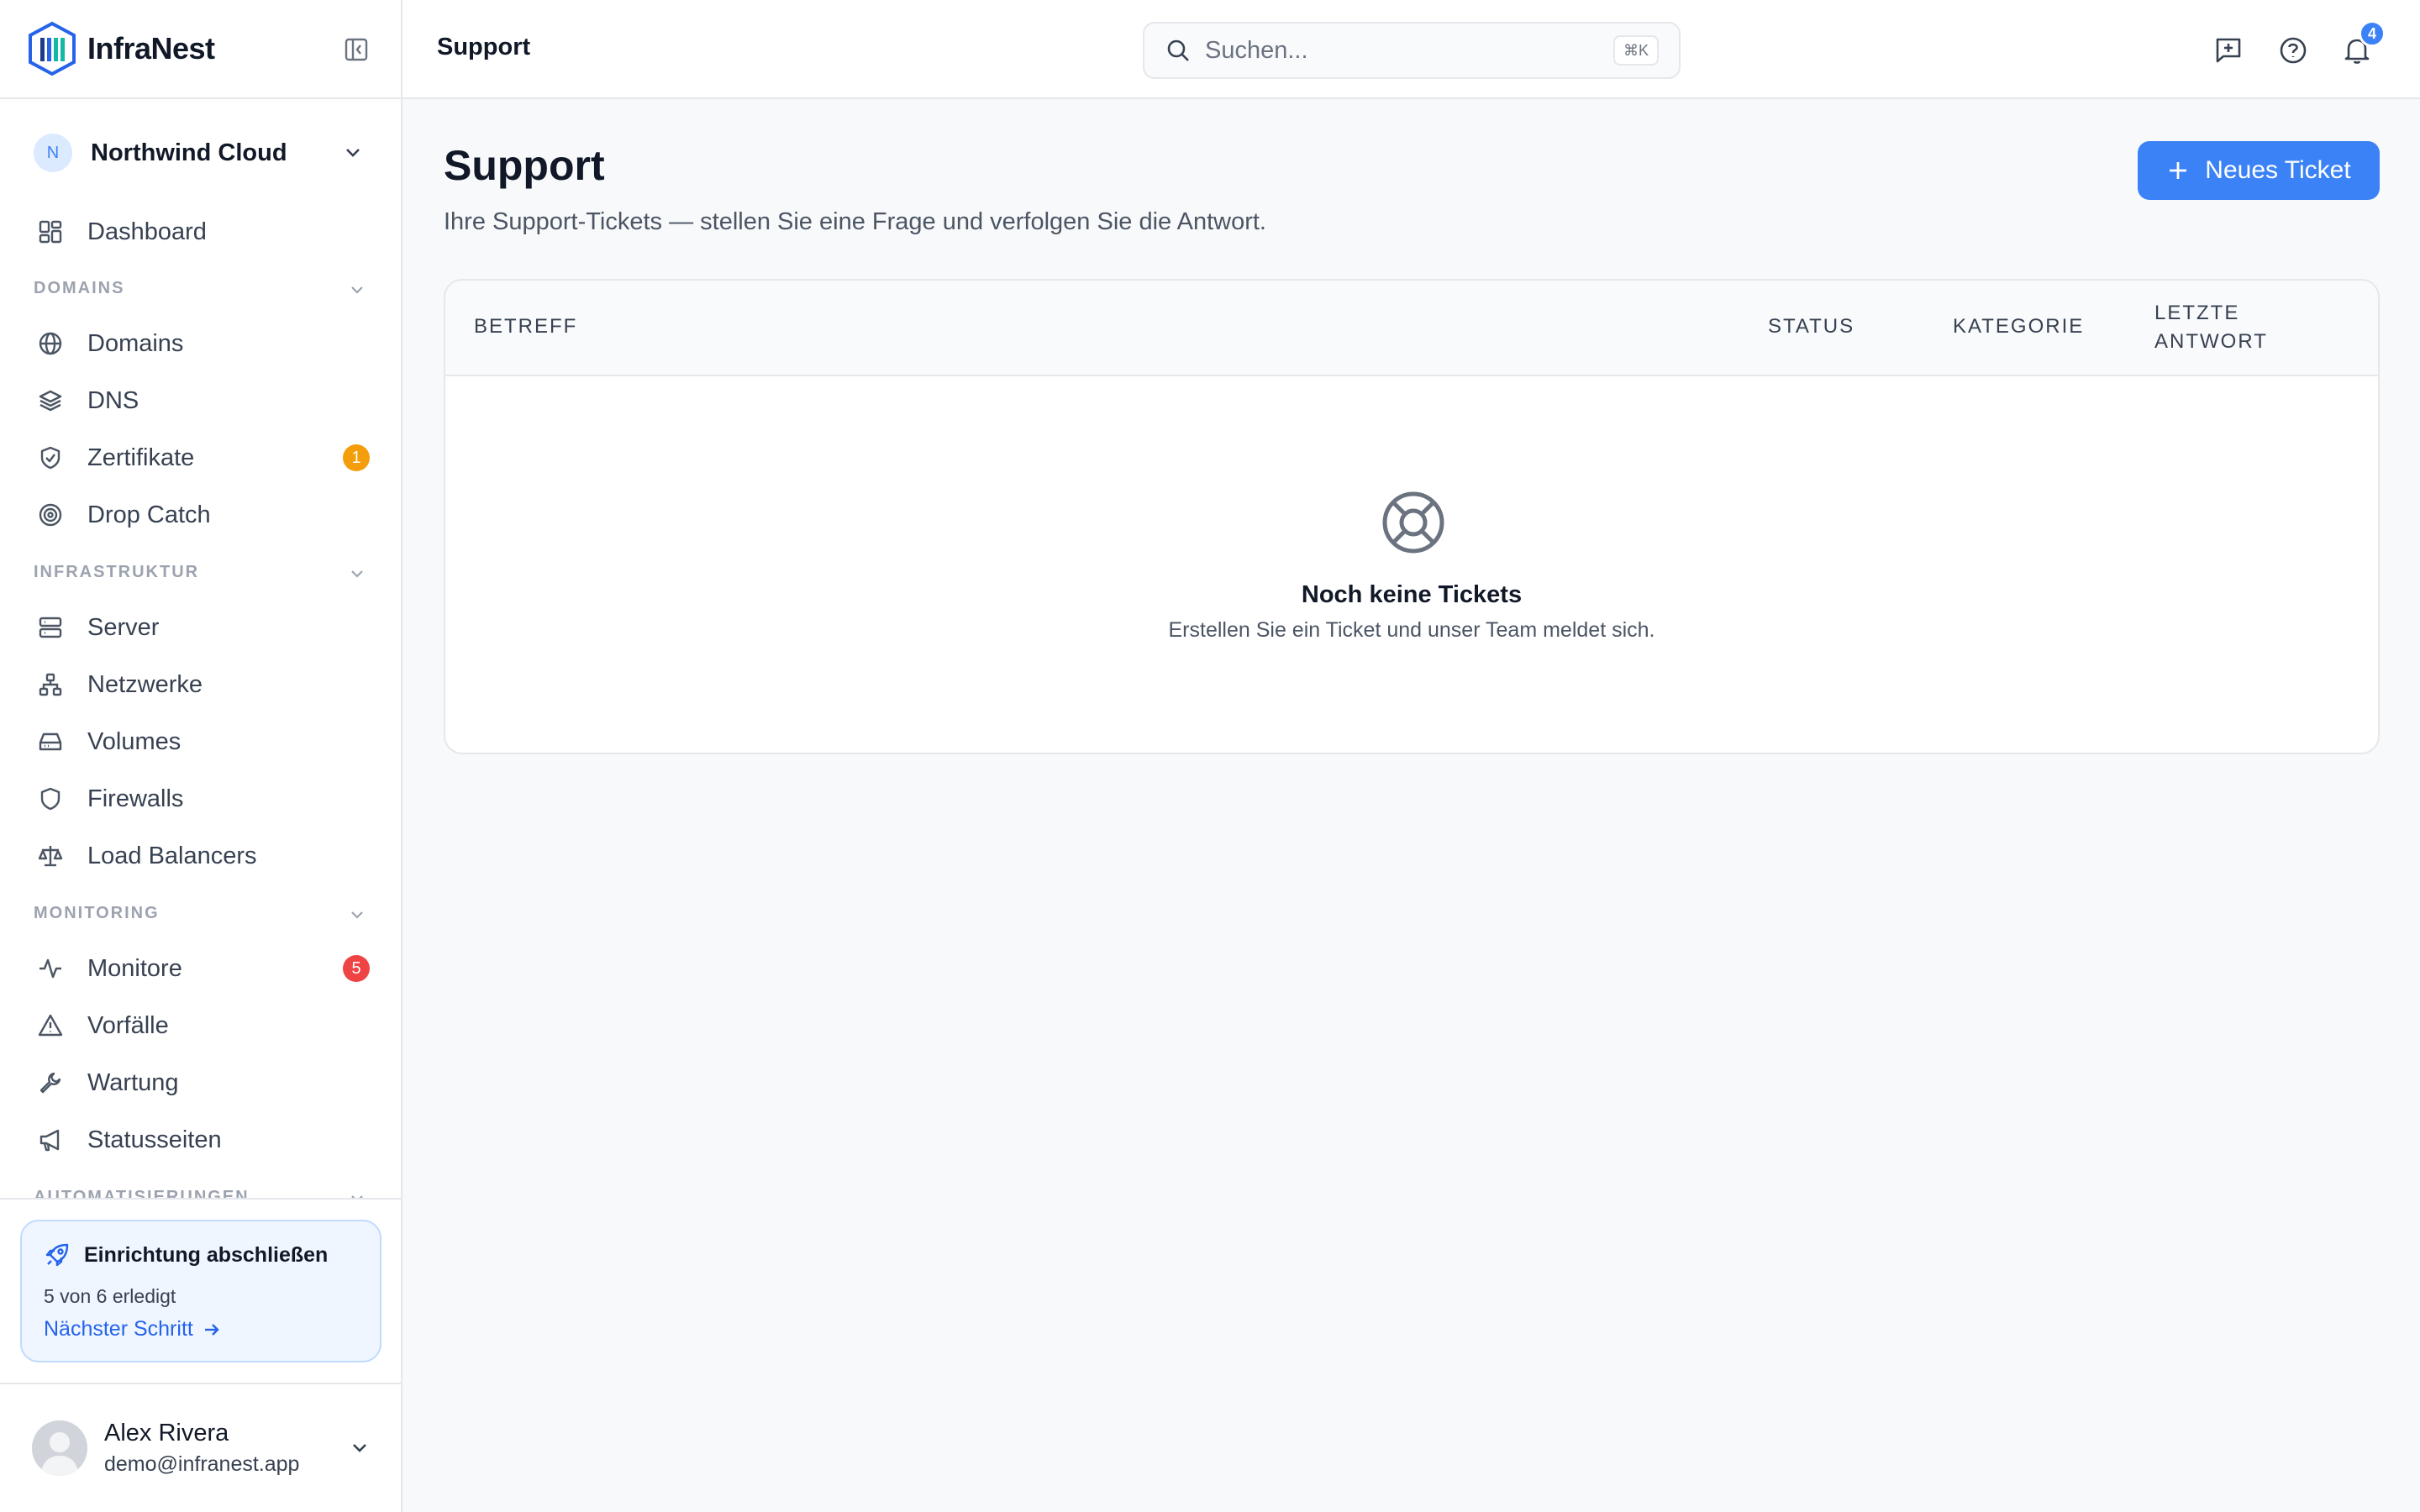  I want to click on arrow-right-icon, so click(211, 1329).